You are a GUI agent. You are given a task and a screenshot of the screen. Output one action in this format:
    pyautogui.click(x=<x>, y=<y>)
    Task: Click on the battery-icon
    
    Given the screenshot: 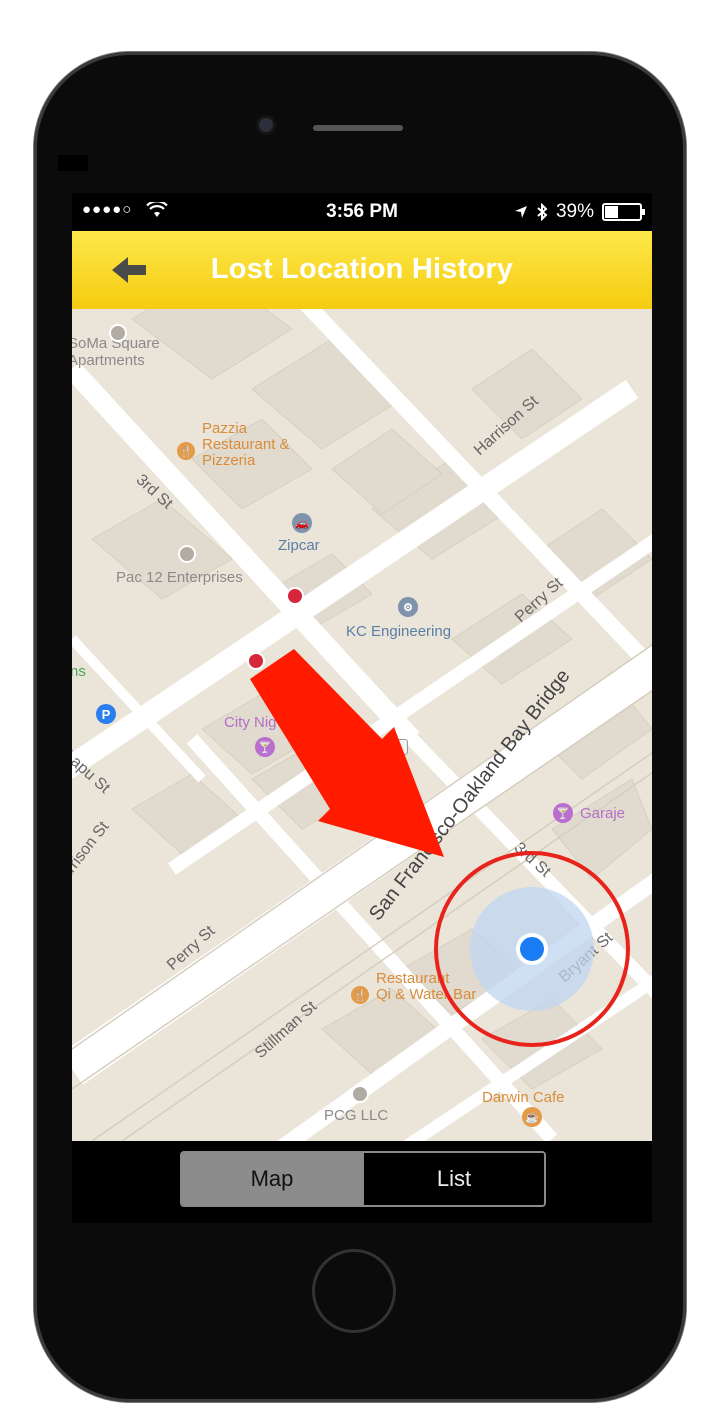 What is the action you would take?
    pyautogui.click(x=623, y=212)
    